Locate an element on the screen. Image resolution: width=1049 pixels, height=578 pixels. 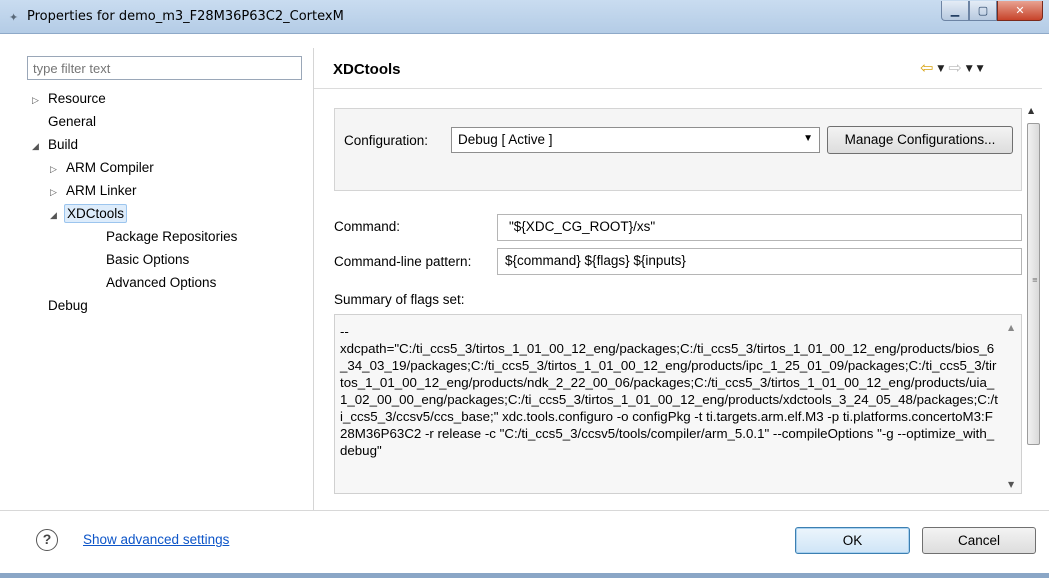
configuration-value: Debug [ Active ] is located at coordinates (505, 139).